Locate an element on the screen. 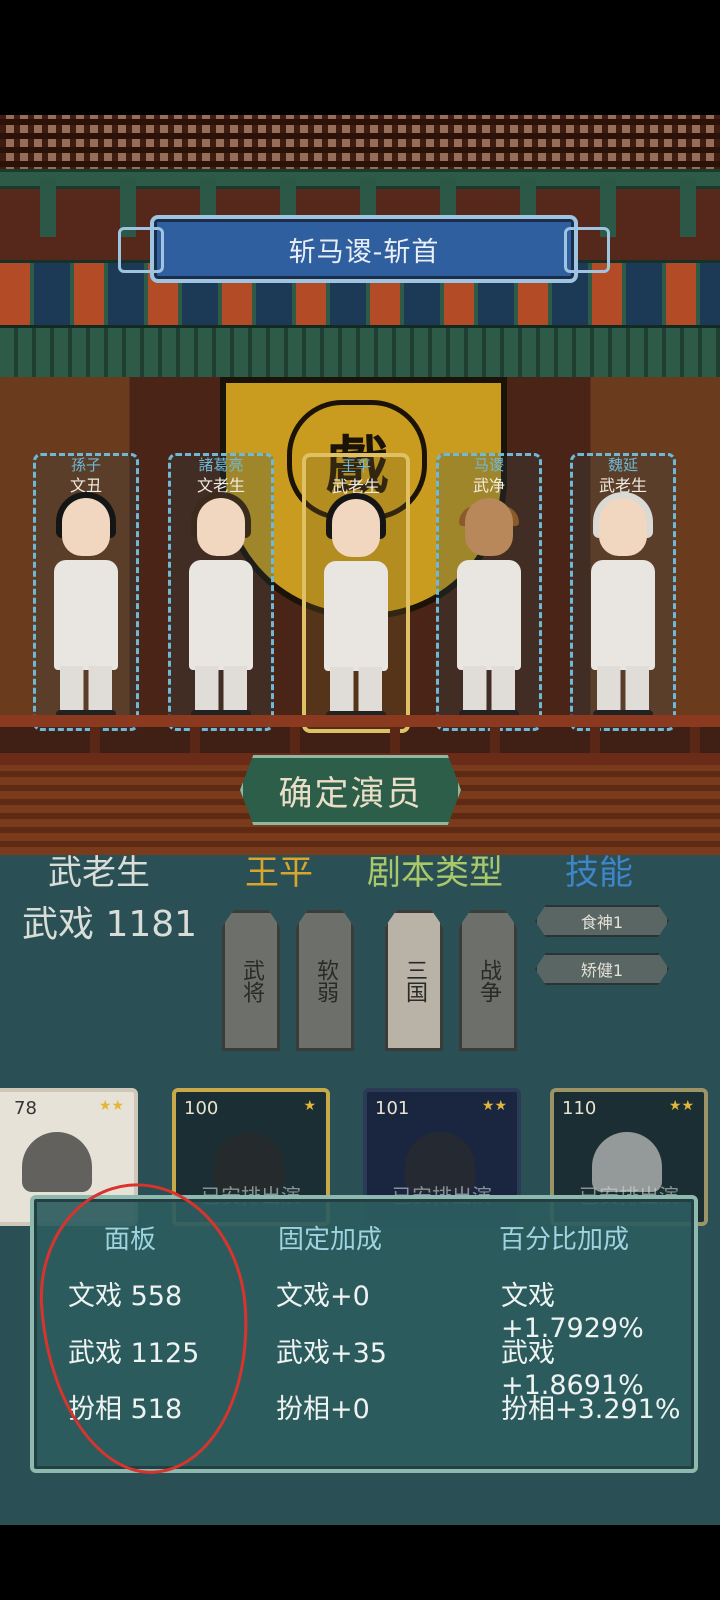 This screenshot has width=720, height=1600. trait-tag-1: 武将 is located at coordinates (251, 980).